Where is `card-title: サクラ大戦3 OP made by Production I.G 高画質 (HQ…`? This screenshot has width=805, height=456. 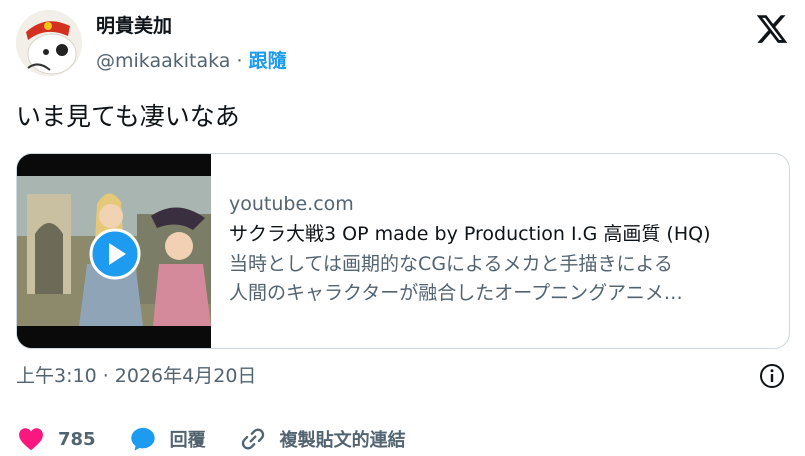
card-title: サクラ大戦3 OP made by Production I.G 高画質 (HQ… is located at coordinates (470, 234).